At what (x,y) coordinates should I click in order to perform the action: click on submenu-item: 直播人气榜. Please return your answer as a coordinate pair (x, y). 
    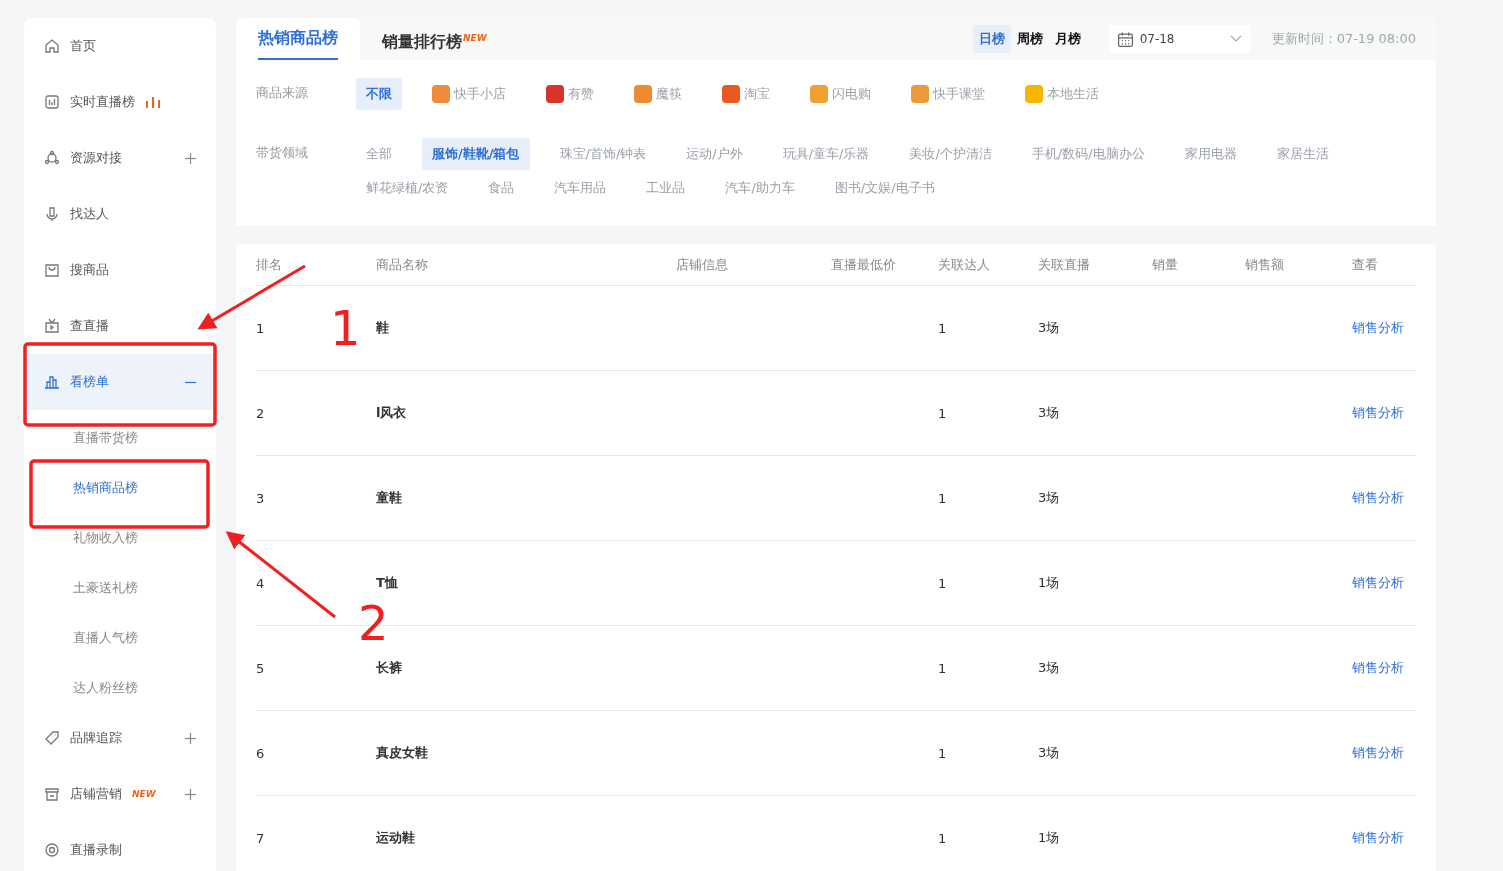
    Looking at the image, I should click on (120, 635).